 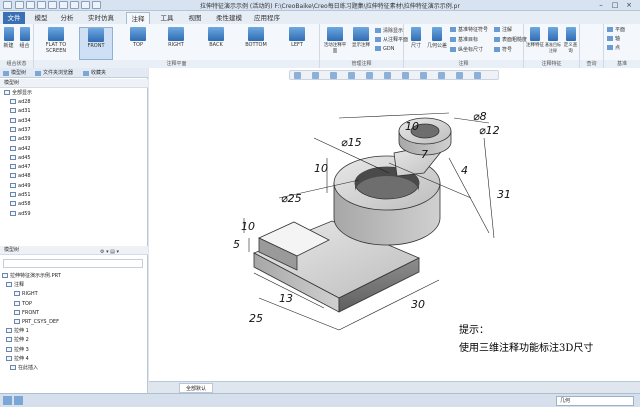 I want to click on redo-icon, so click(x=63, y=5).